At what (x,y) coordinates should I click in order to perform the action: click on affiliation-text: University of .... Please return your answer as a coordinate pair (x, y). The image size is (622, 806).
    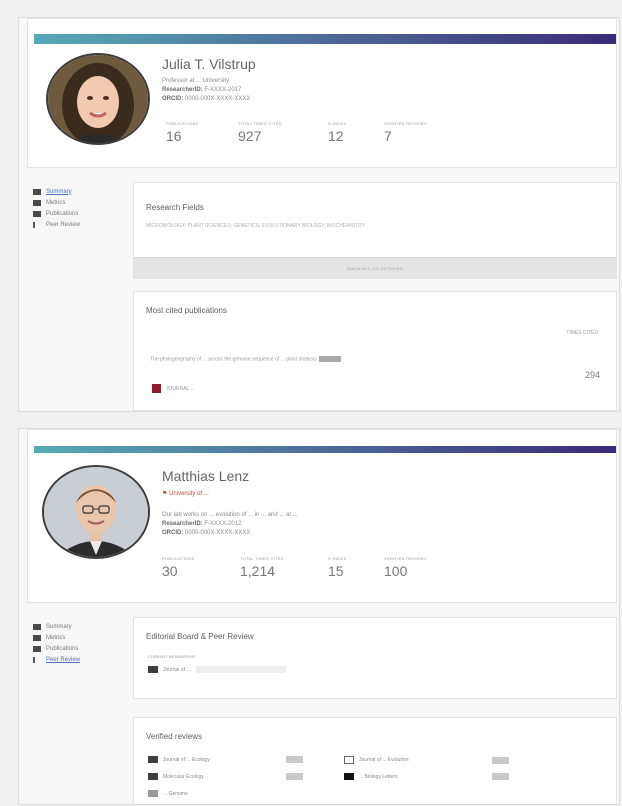
    Looking at the image, I should click on (189, 494).